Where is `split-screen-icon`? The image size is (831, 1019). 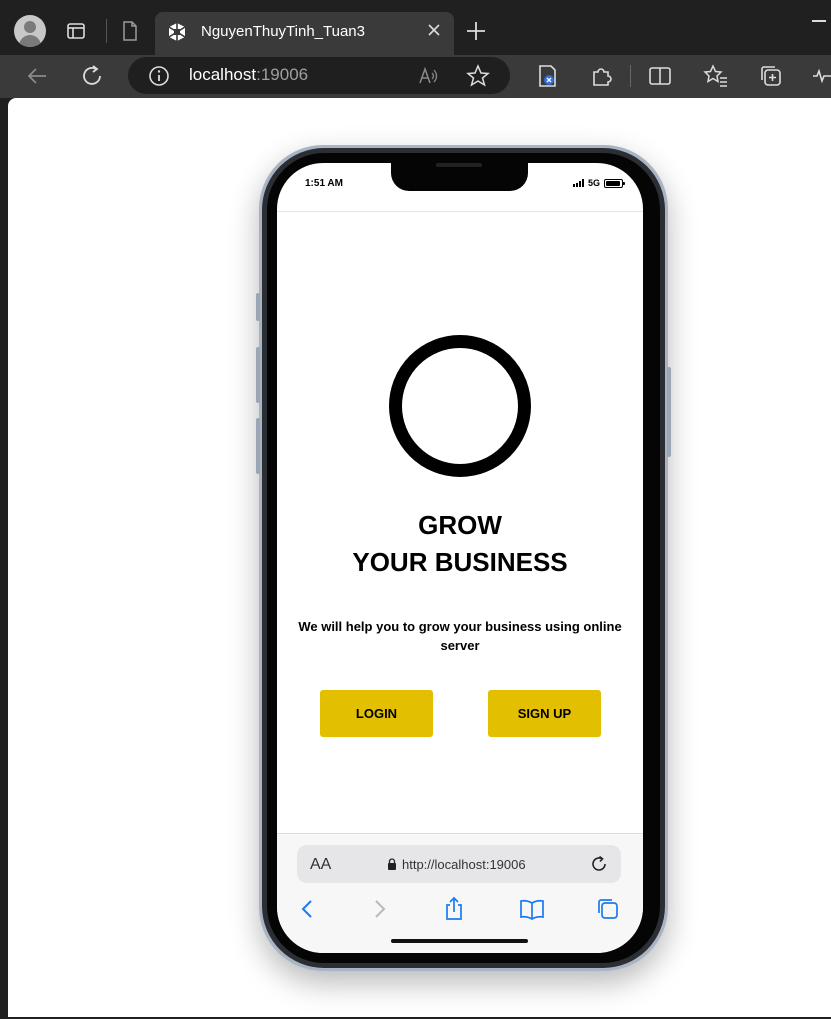 split-screen-icon is located at coordinates (660, 76).